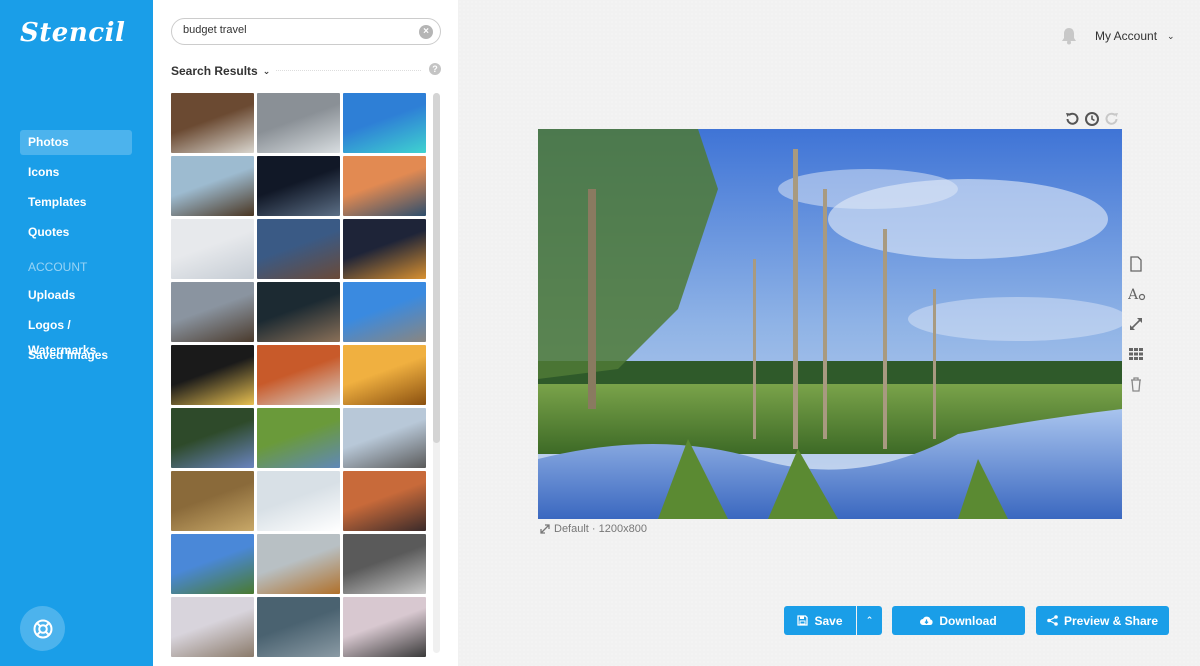 This screenshot has height=666, width=1200. I want to click on sidebar-item-quotes: Quotes, so click(76, 232).